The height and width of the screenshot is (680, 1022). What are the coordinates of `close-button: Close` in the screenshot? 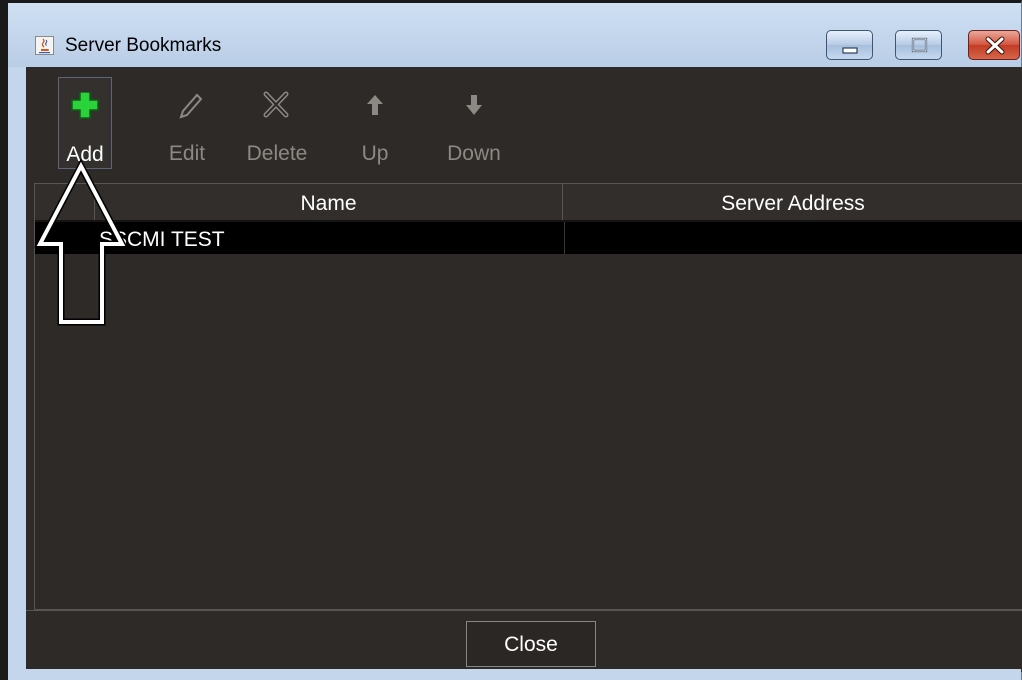 It's located at (531, 644).